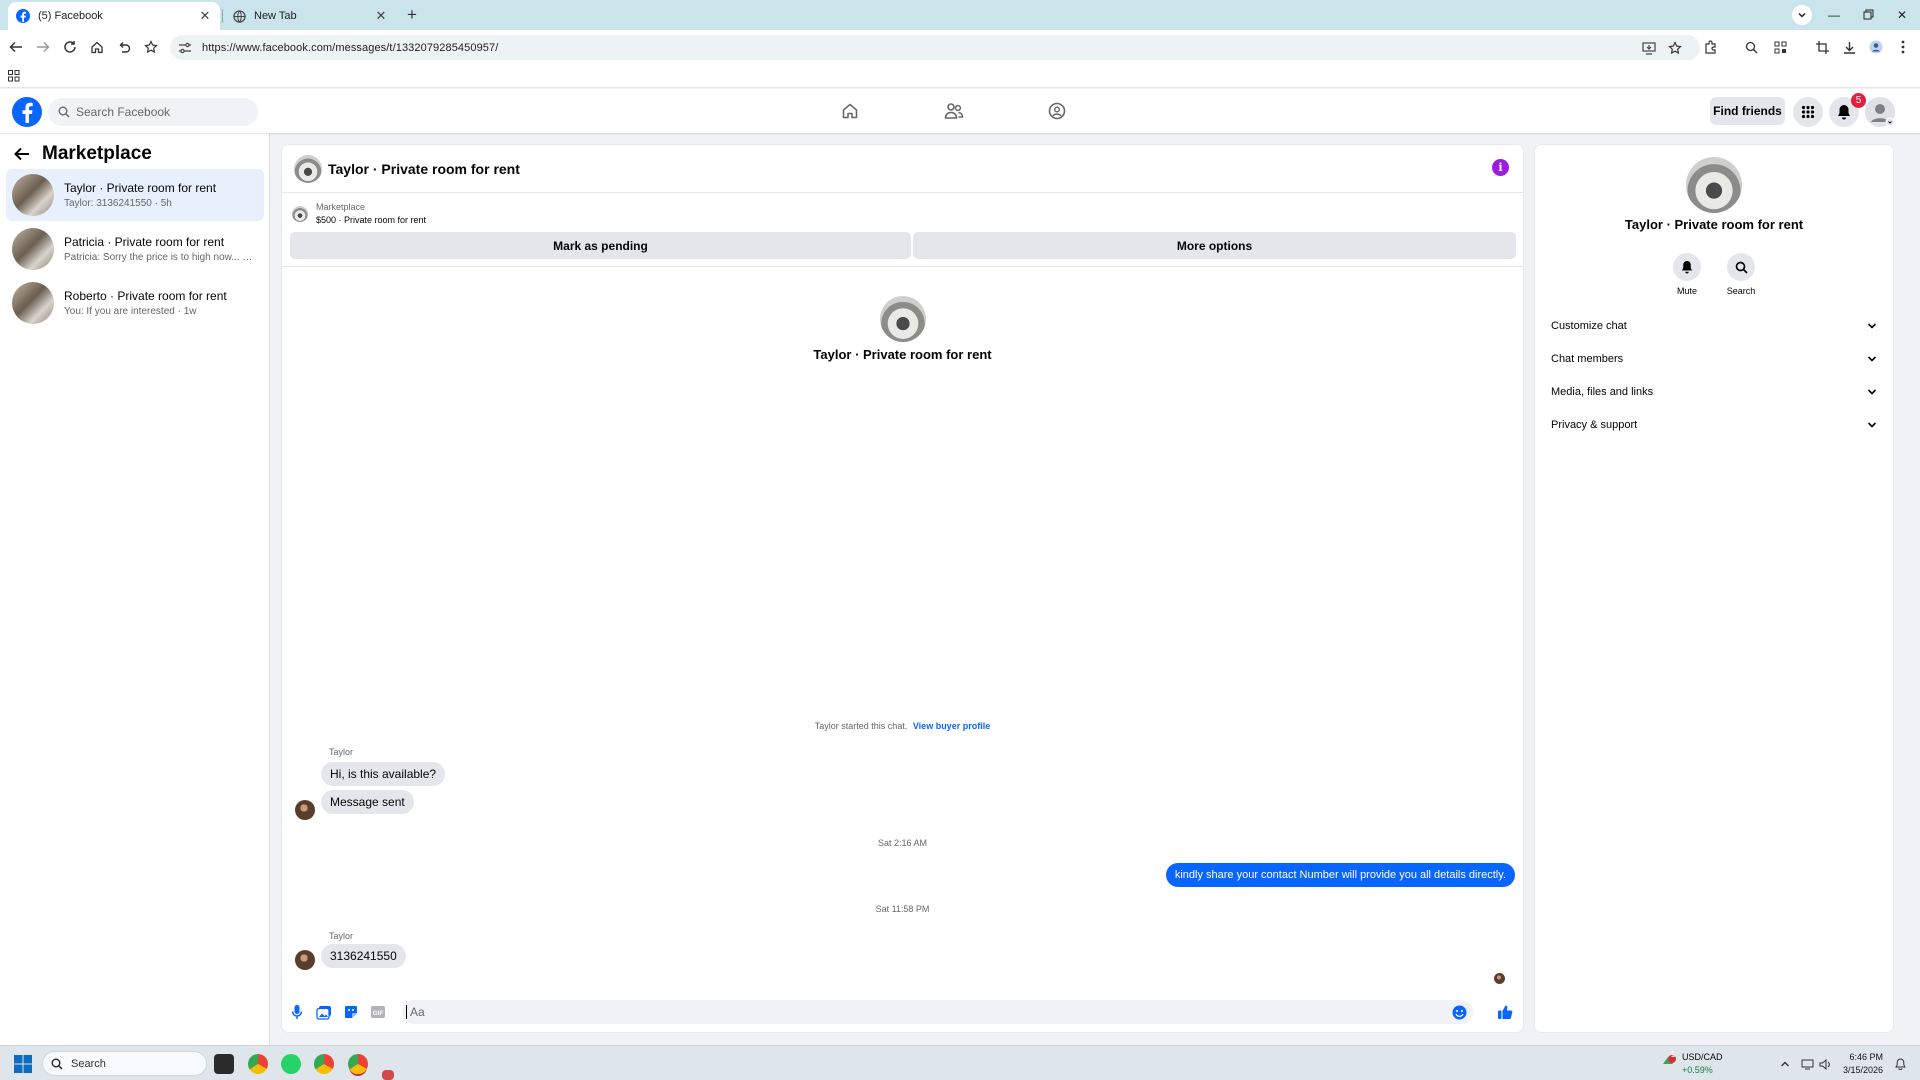 Image resolution: width=1920 pixels, height=1080 pixels. Describe the element at coordinates (1649, 48) in the screenshot. I see `install-app-icon` at that location.